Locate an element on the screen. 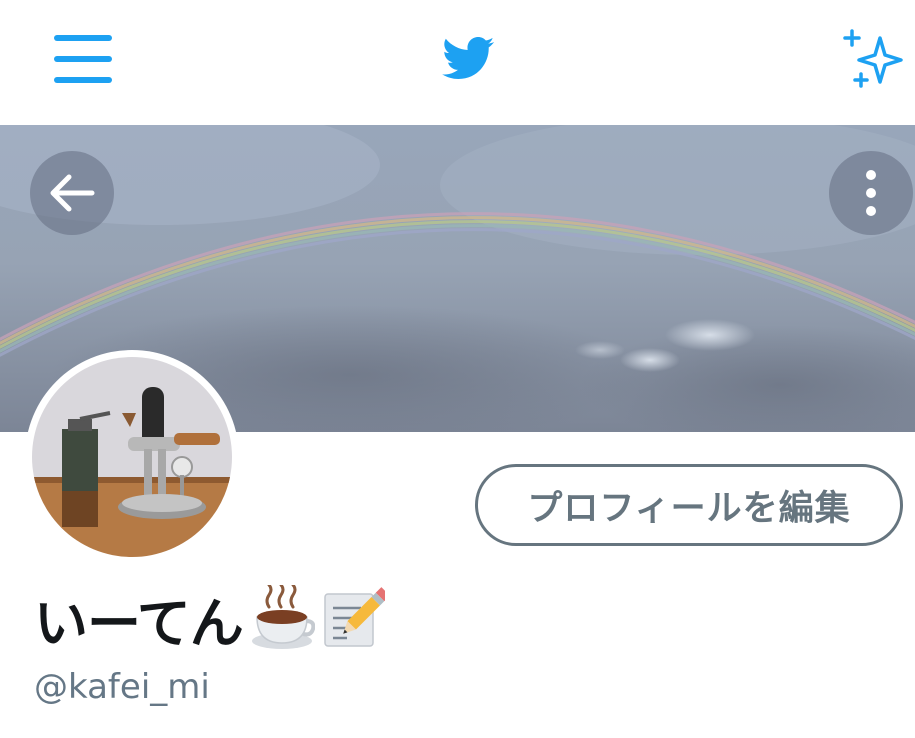 This screenshot has width=915, height=738. display-name: いーてん is located at coordinates (139, 623).